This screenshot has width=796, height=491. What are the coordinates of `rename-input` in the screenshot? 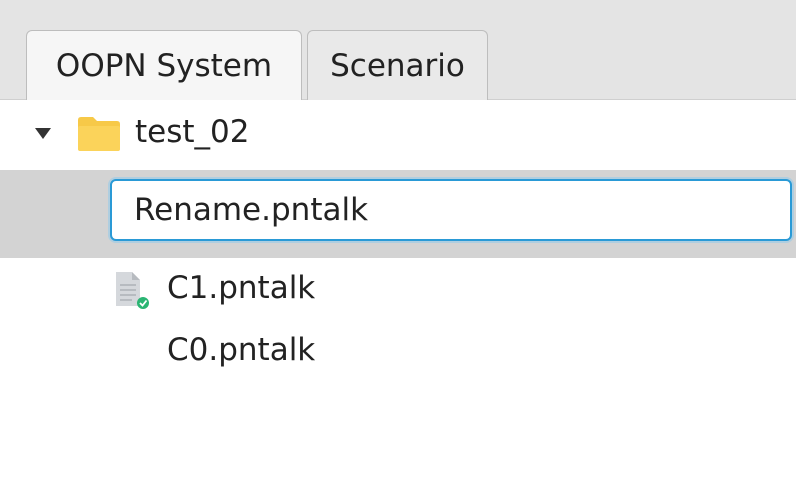 It's located at (451, 210).